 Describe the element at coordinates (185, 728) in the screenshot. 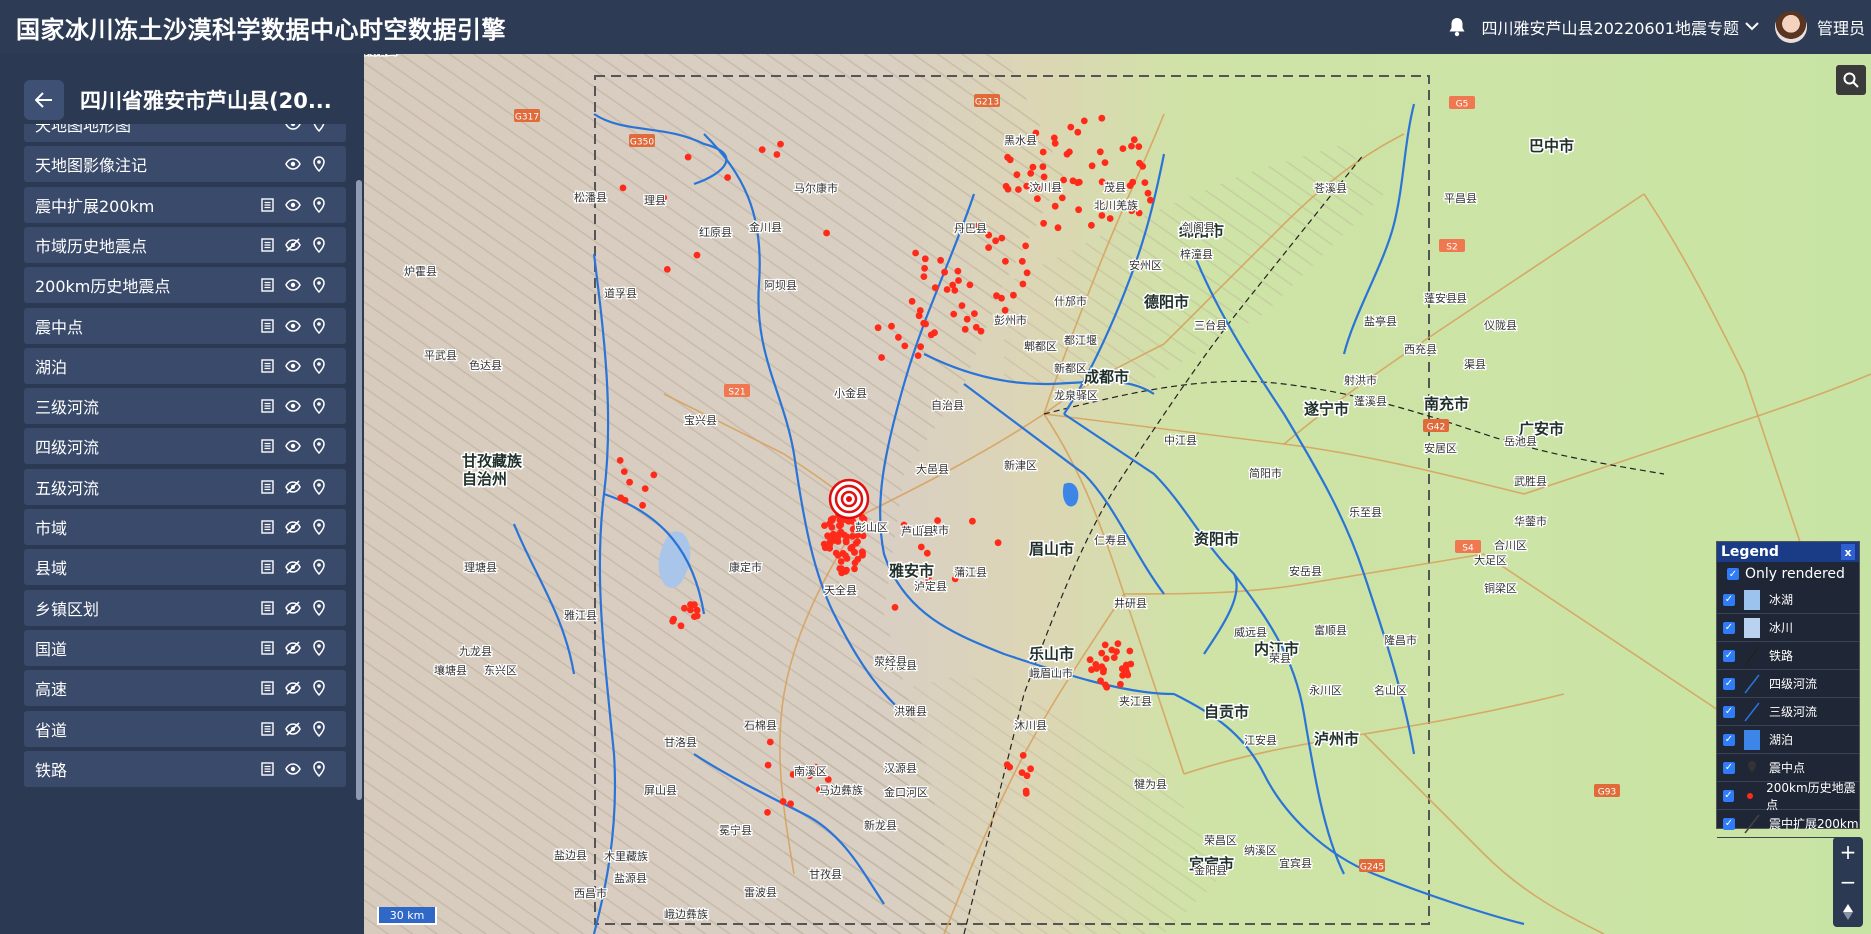

I see `layer-item: 省道` at that location.